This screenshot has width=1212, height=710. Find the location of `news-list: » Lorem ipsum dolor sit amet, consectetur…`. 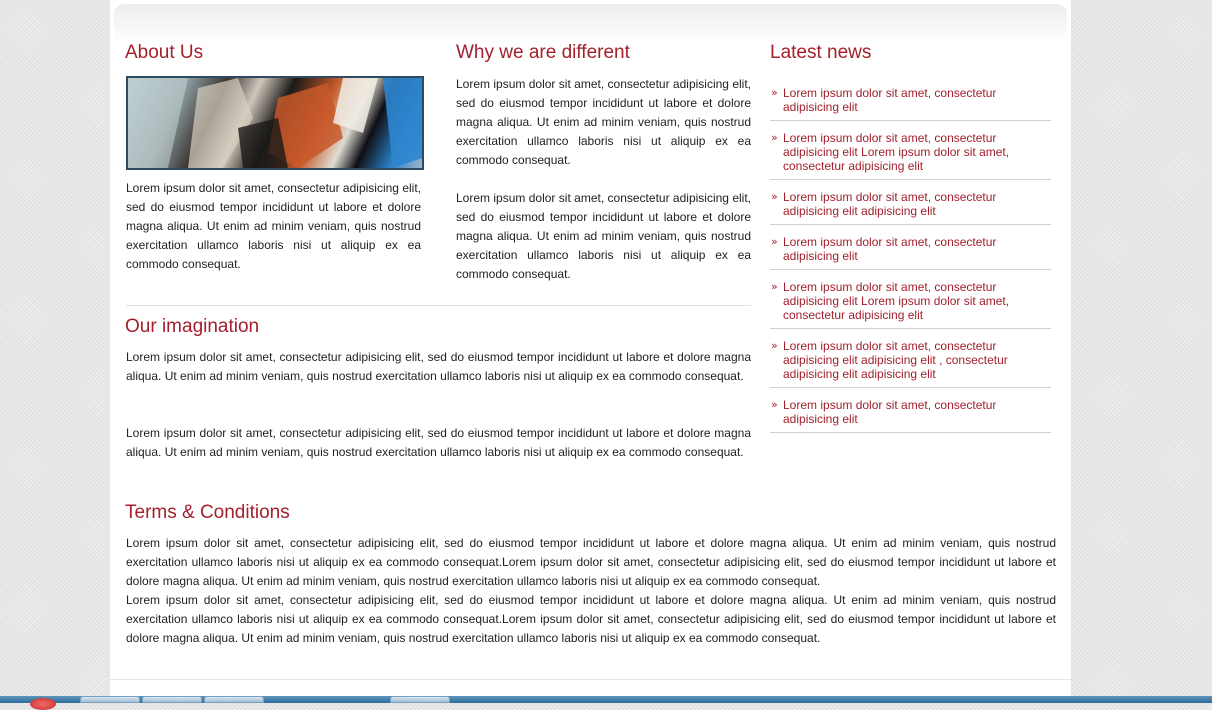

news-list: » Lorem ipsum dolor sit amet, consectetur… is located at coordinates (910, 262).